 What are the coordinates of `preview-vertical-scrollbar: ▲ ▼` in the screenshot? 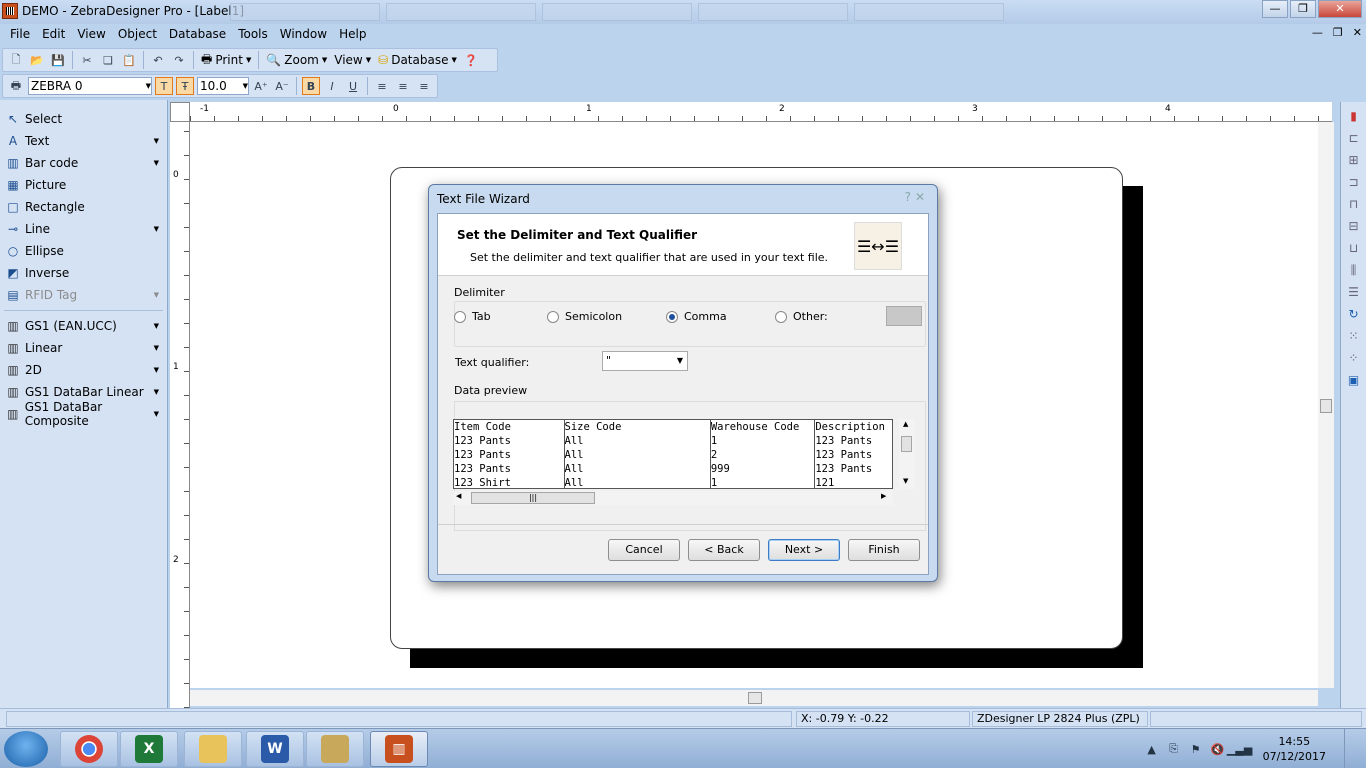 It's located at (907, 454).